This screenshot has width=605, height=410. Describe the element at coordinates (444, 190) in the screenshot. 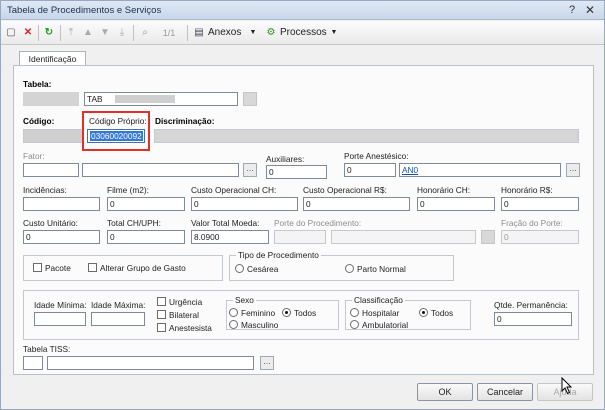

I see `honorario-ch-label: Honorário CH:` at that location.